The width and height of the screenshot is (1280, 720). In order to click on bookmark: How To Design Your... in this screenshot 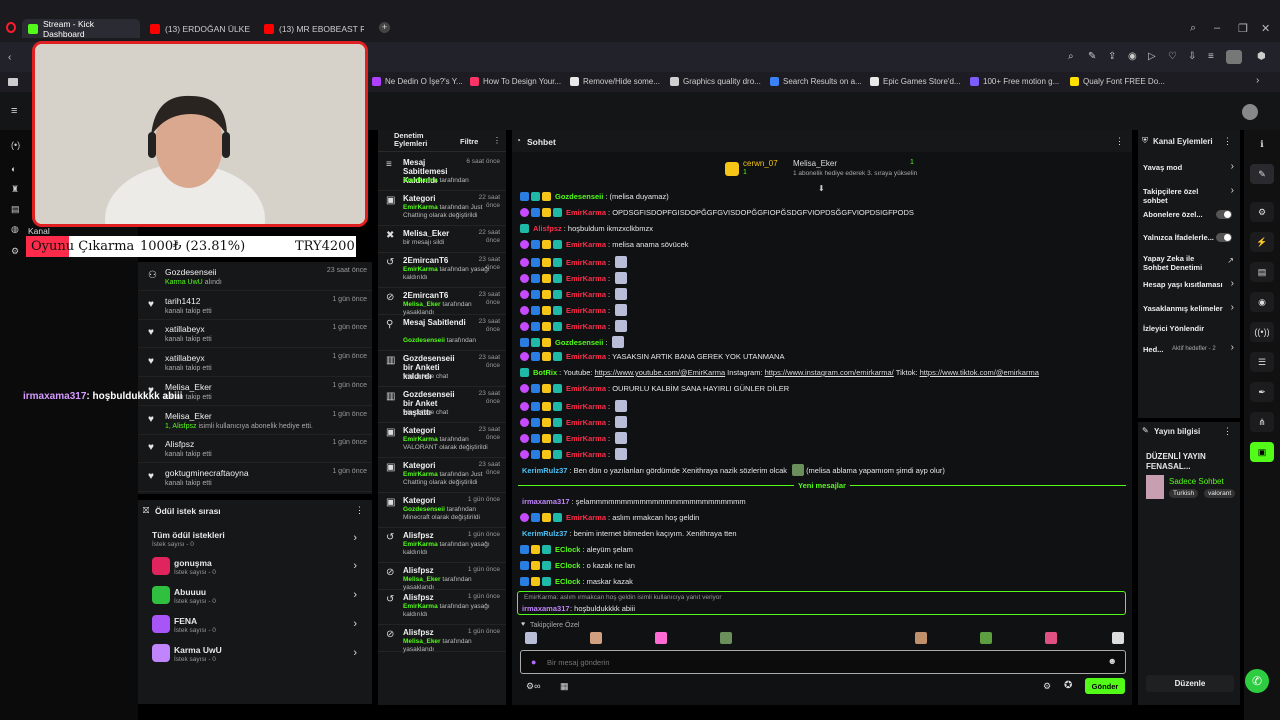, I will do `click(515, 81)`.